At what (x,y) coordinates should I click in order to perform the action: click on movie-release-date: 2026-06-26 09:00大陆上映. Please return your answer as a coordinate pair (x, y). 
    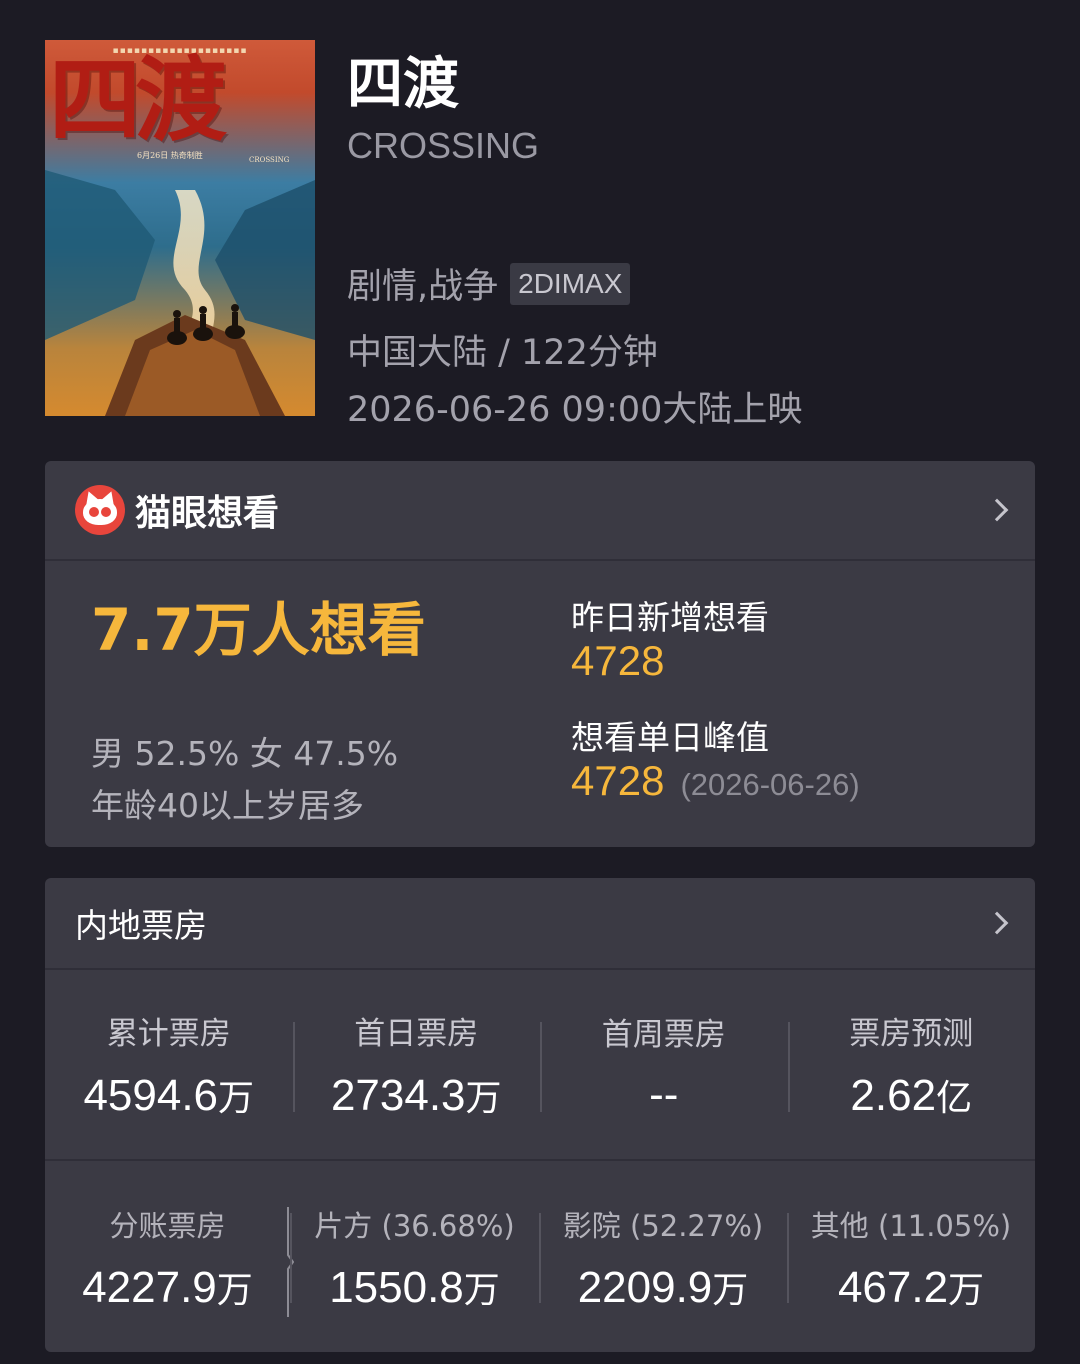
    Looking at the image, I should click on (575, 410).